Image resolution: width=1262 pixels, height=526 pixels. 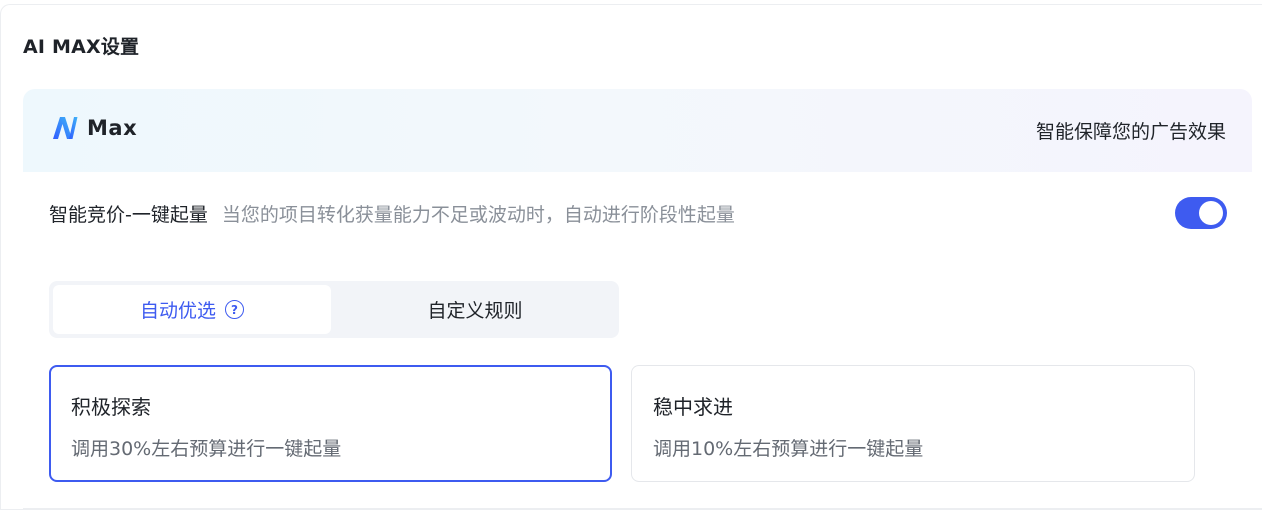 What do you see at coordinates (112, 128) in the screenshot?
I see `logo-text: Max` at bounding box center [112, 128].